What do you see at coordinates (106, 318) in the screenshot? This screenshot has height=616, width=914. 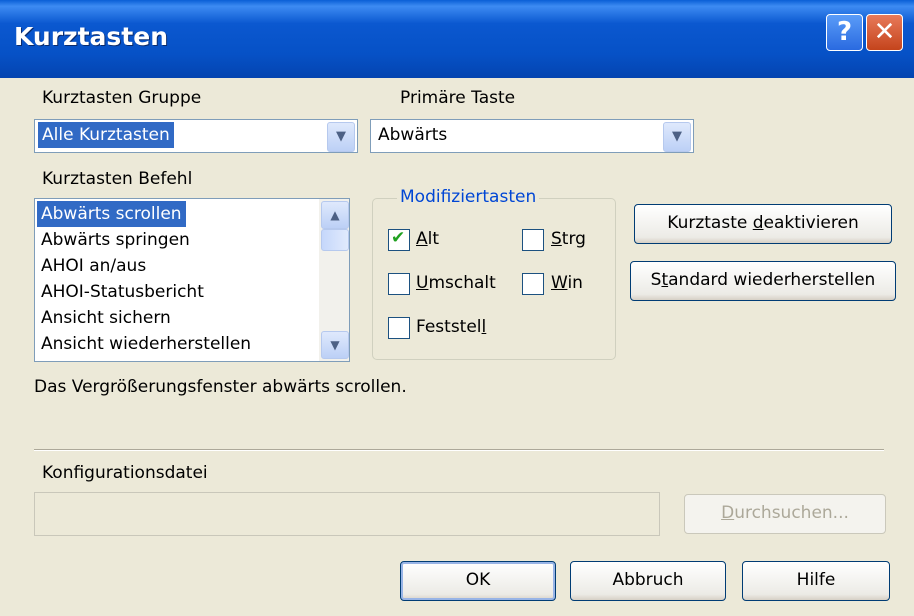 I see `list-item: Ansicht sichern` at bounding box center [106, 318].